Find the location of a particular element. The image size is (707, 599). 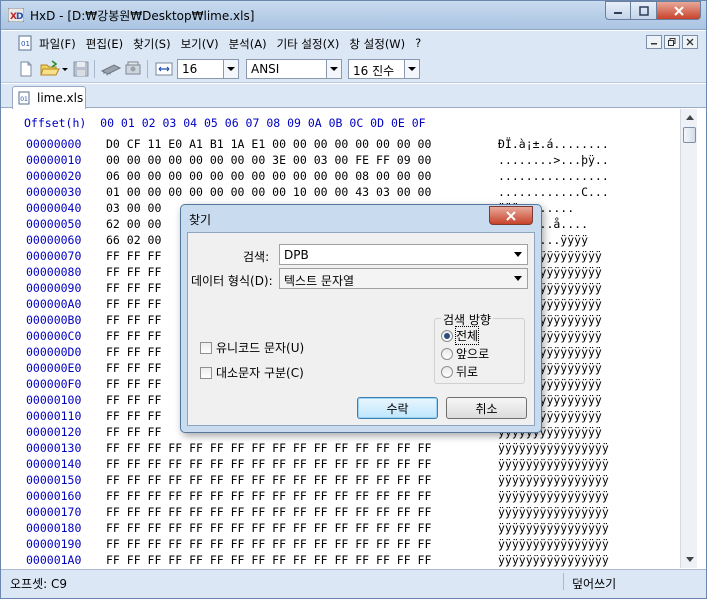

datatype-select: 텍스트 문자열 is located at coordinates (403, 278).